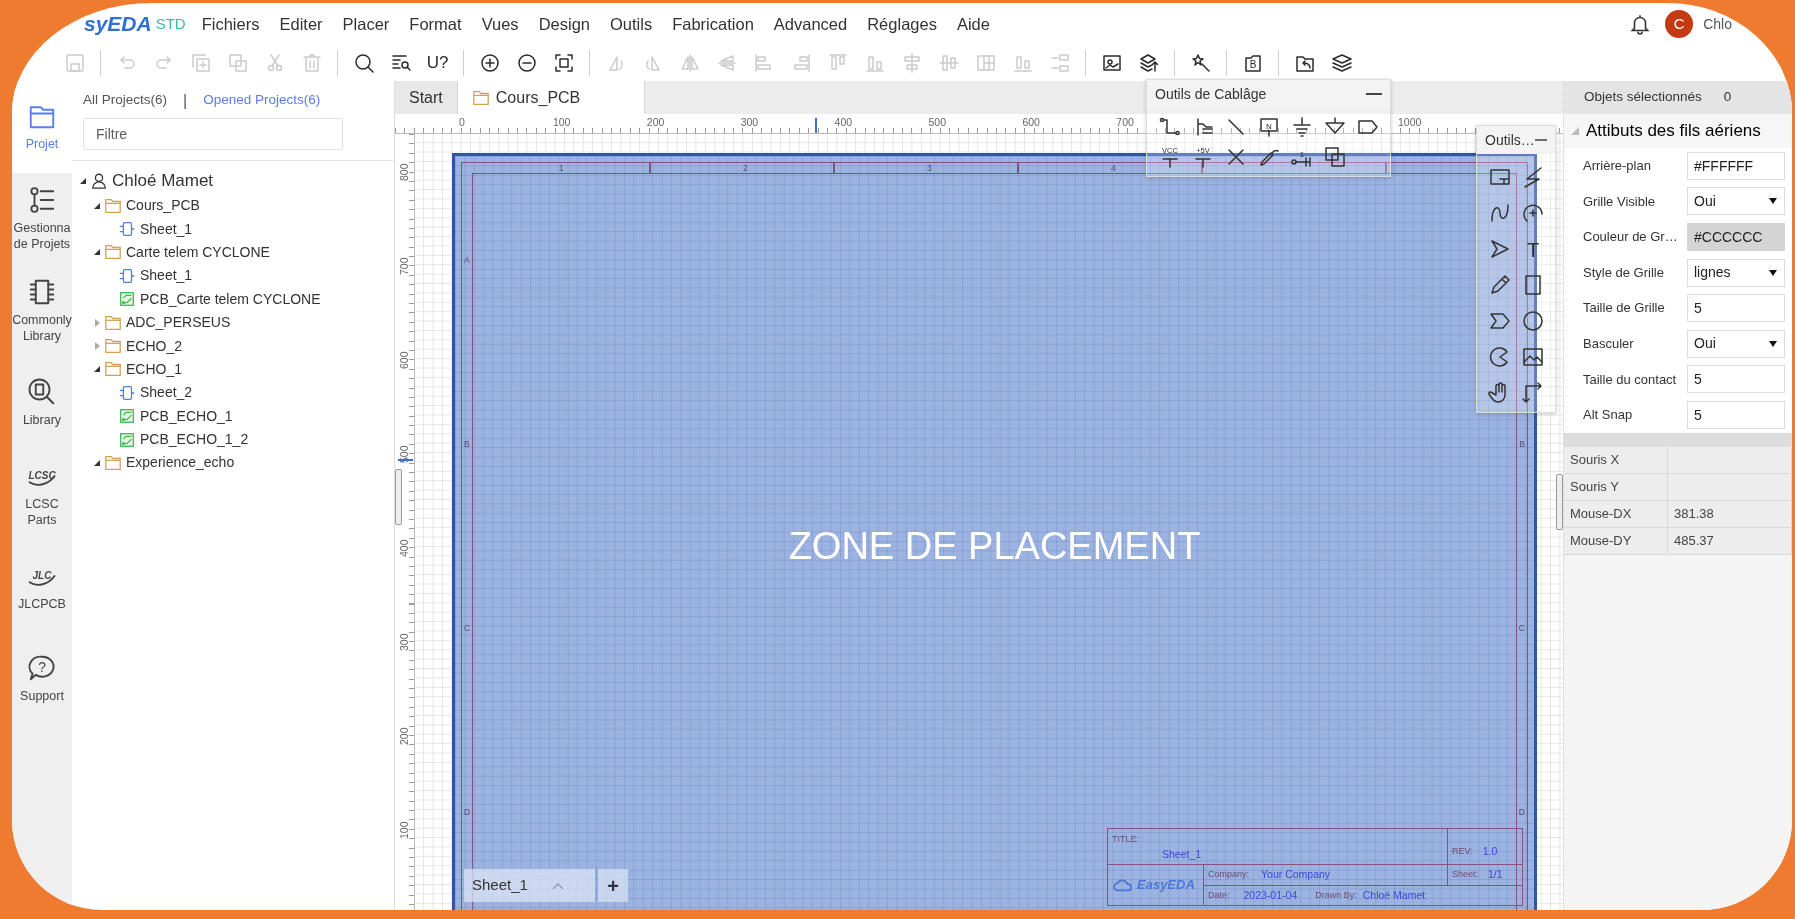 This screenshot has width=1795, height=919. I want to click on placement-zone-label: ZONE DE PLACEMENT, so click(994, 546).